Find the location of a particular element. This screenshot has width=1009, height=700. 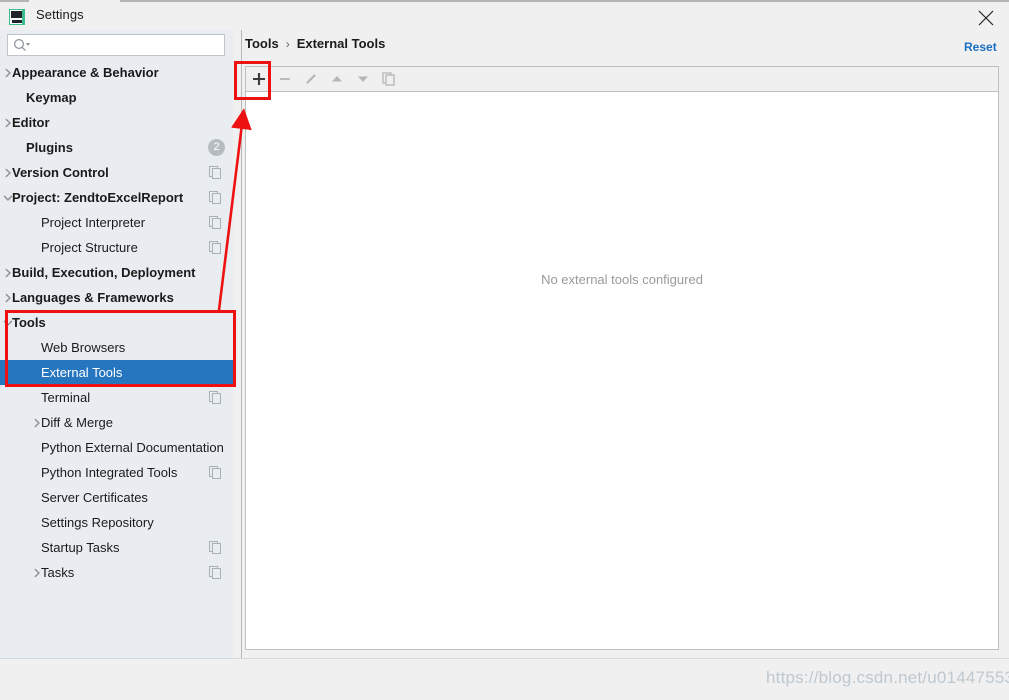

sidebar-item-python-external-documentation: Python External Documentation is located at coordinates (116, 447).